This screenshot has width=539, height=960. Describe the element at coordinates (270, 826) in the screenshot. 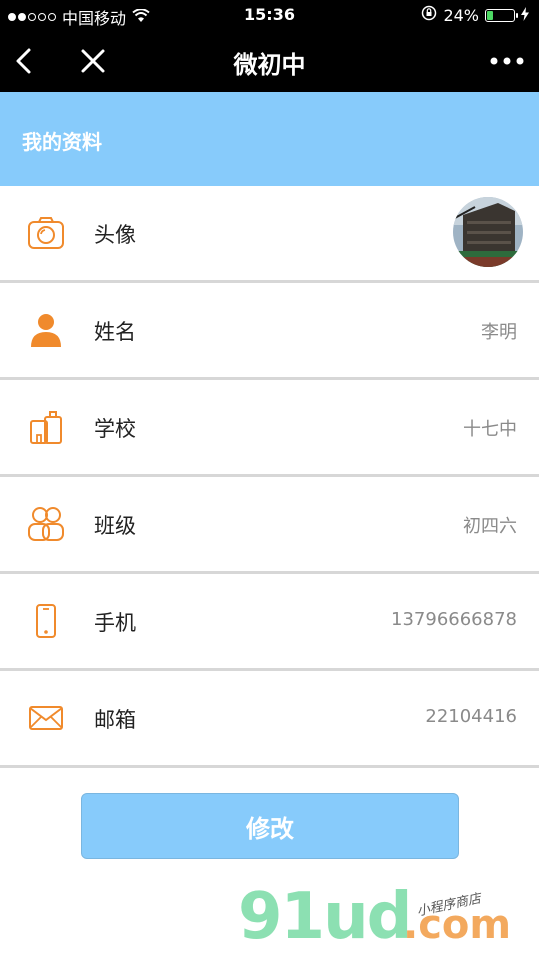

I see `modify-button: 修改` at that location.